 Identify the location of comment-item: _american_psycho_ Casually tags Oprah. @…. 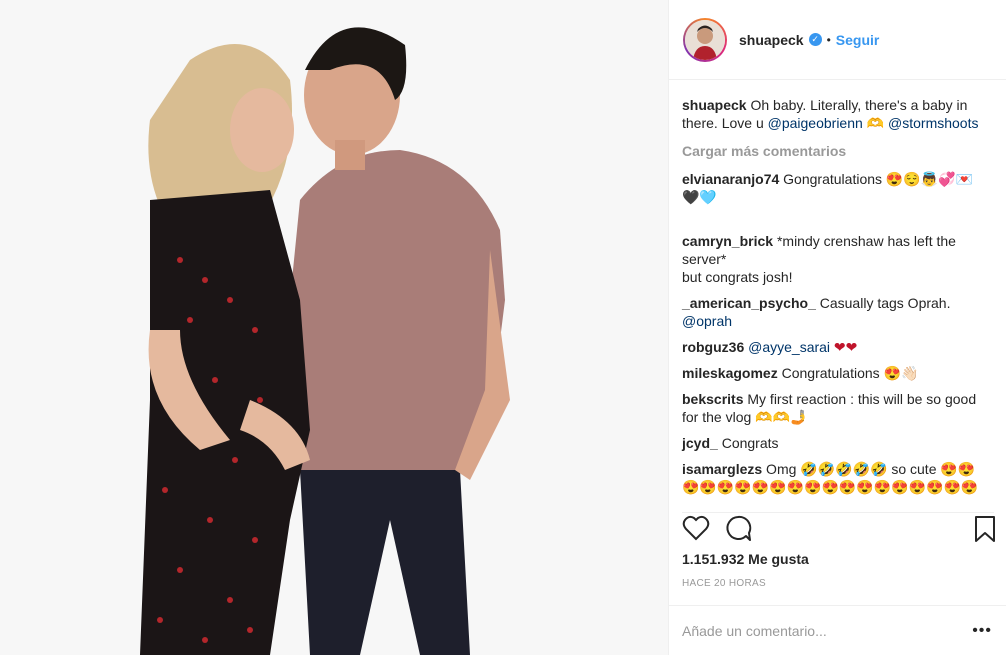
(834, 312).